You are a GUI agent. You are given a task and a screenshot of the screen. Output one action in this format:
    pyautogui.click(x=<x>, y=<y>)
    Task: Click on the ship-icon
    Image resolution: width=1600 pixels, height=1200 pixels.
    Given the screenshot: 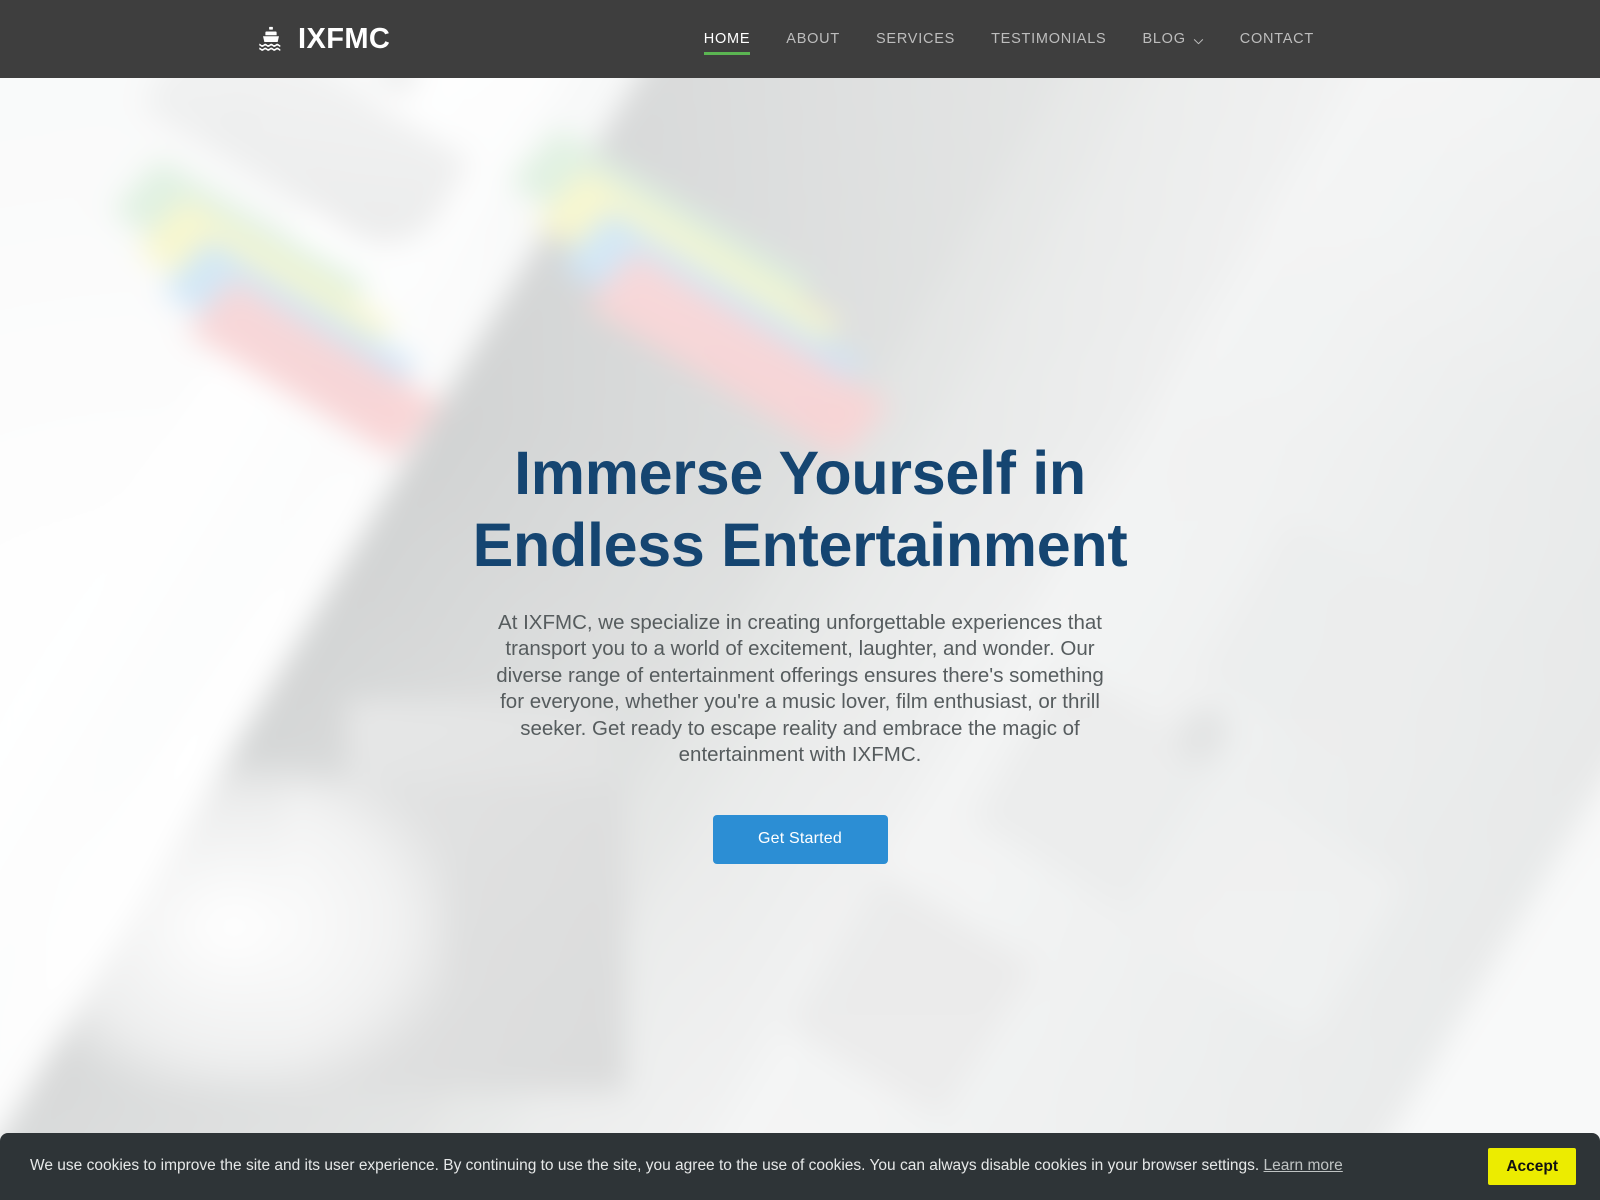 What is the action you would take?
    pyautogui.click(x=271, y=39)
    